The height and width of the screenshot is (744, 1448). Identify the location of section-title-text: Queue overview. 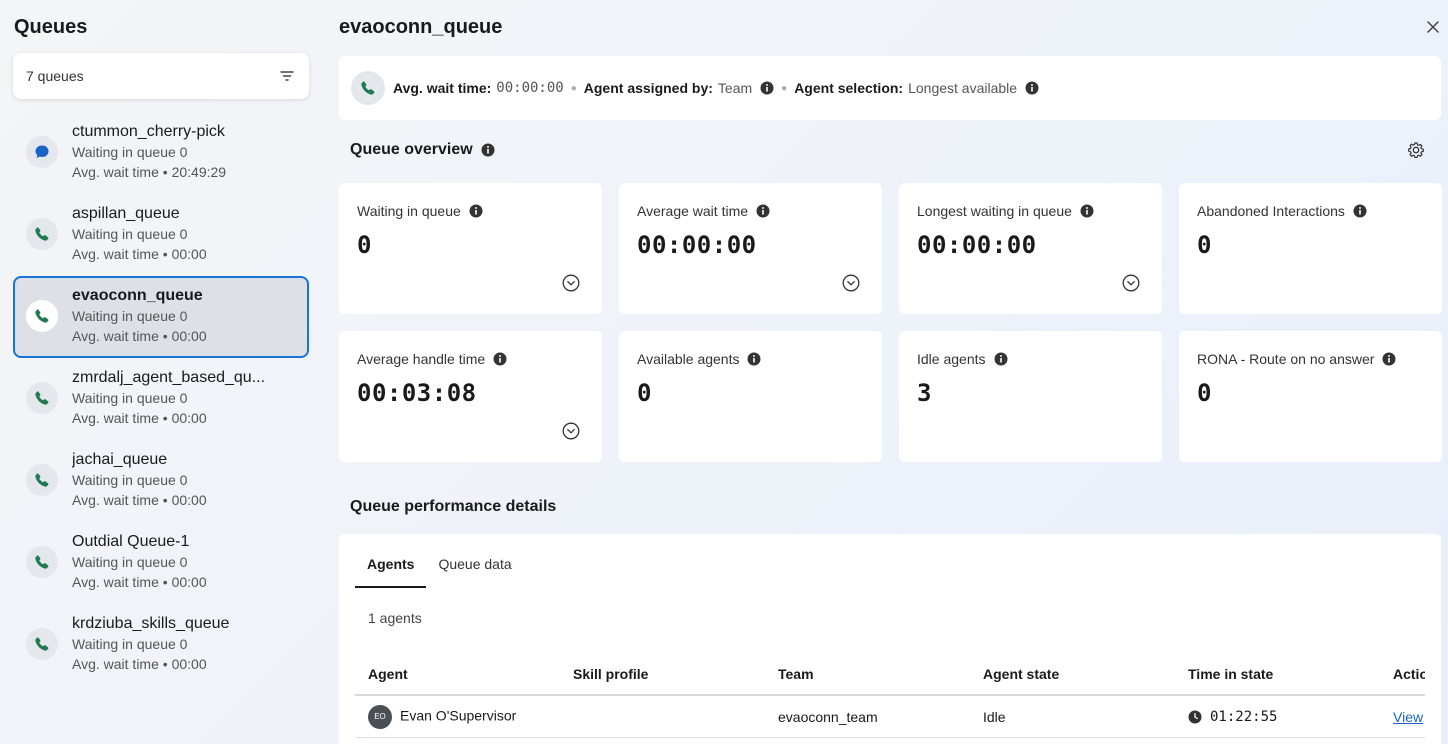
(411, 149).